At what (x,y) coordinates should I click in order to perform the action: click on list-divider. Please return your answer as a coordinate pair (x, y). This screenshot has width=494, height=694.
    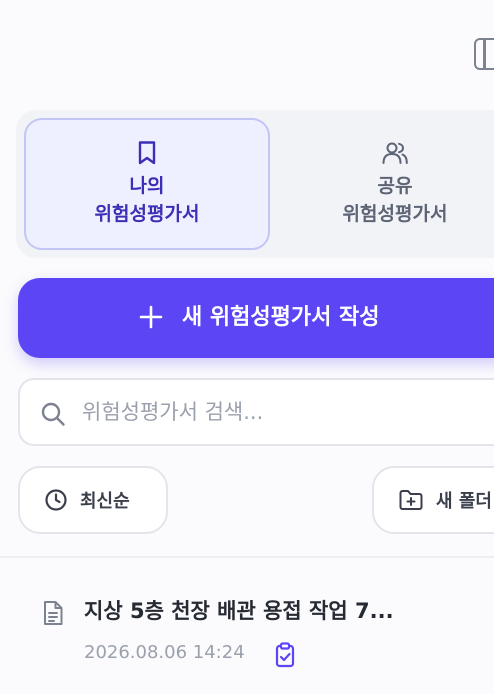
    Looking at the image, I should click on (247, 557).